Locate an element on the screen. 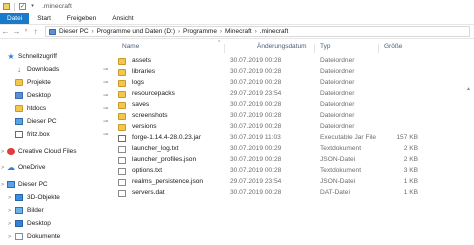 This screenshot has width=474, height=245. breadcrumb-minecraft: Minecraft is located at coordinates (238, 31).